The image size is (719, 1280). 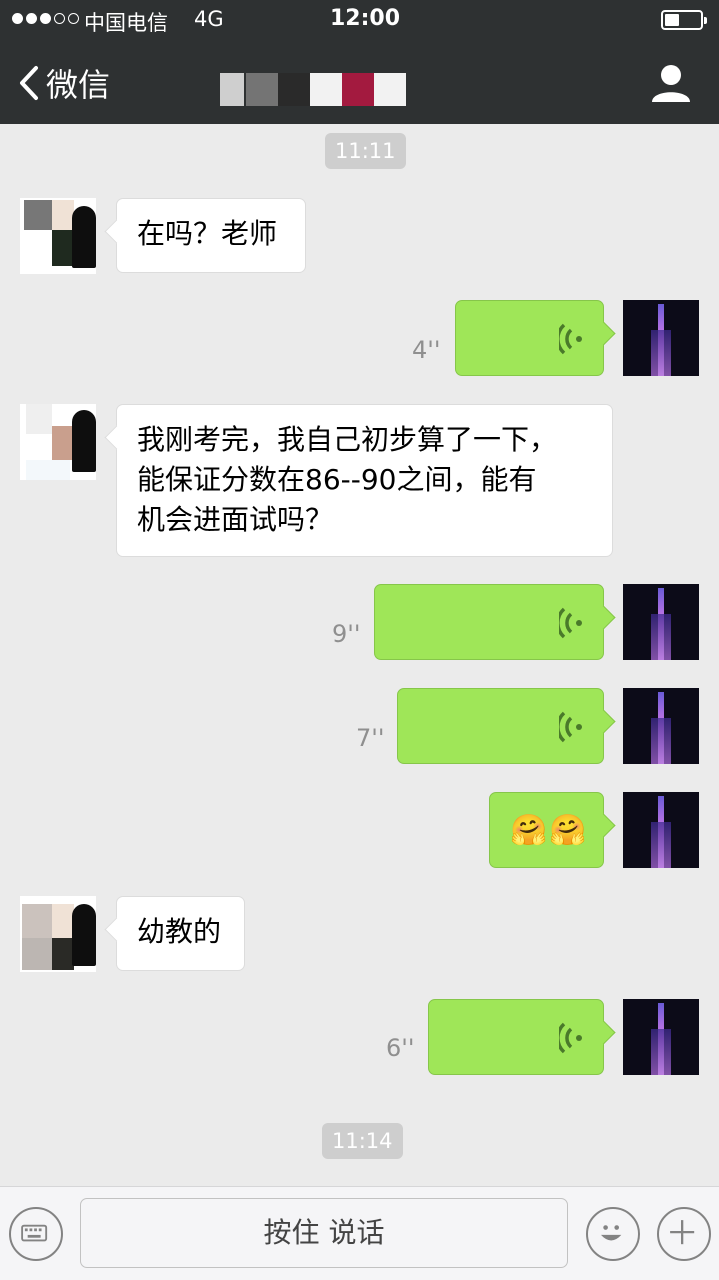 I want to click on voice-duration: 7'', so click(x=370, y=738).